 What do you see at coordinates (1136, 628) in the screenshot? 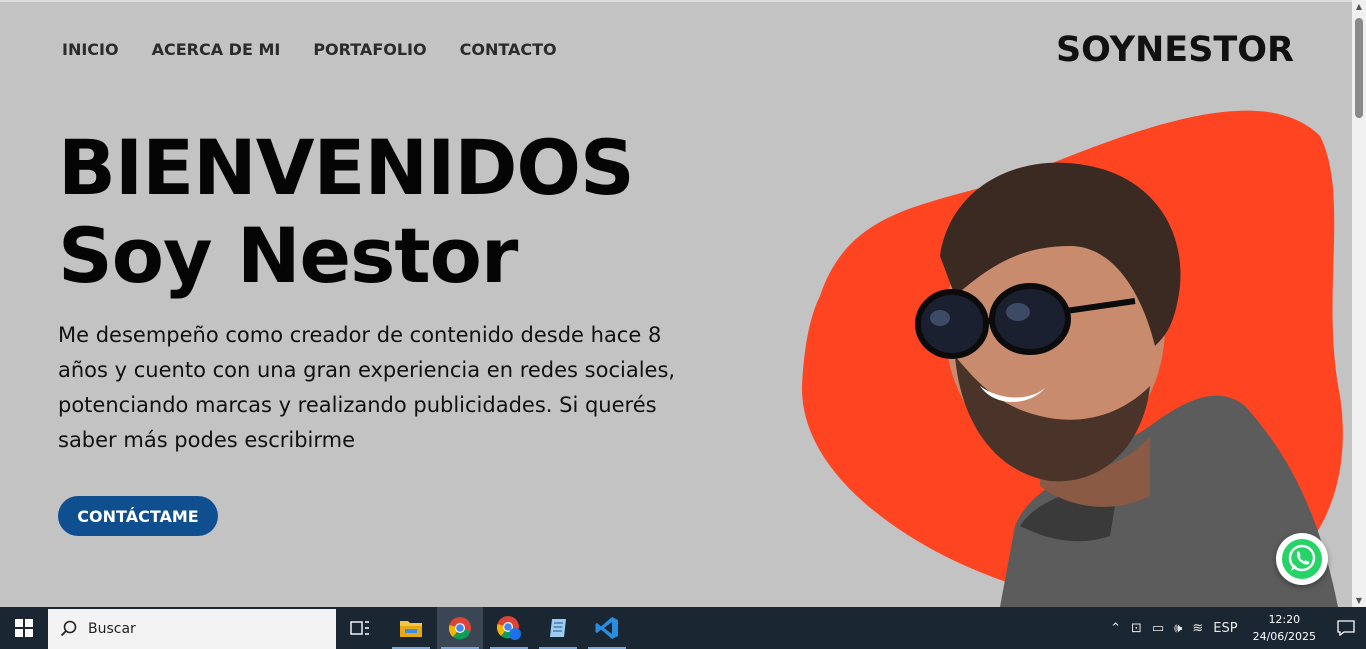
I see `meet-icon: ⊡` at bounding box center [1136, 628].